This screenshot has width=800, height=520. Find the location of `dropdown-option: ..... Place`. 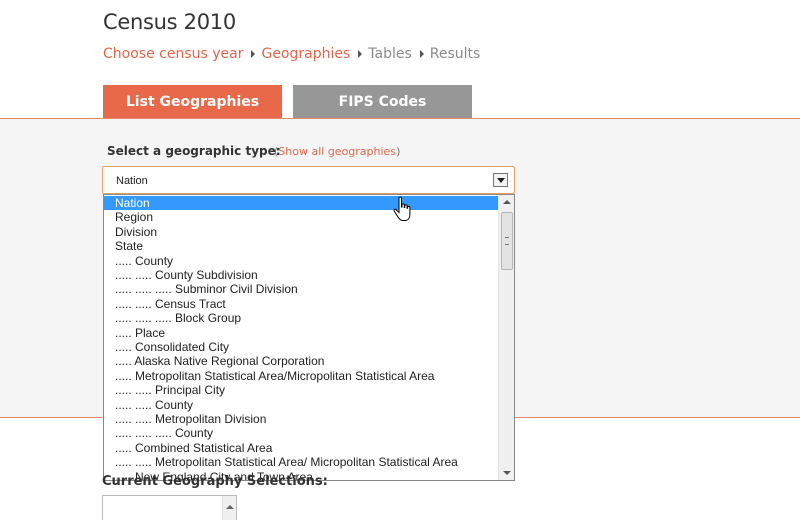

dropdown-option: ..... Place is located at coordinates (301, 333).